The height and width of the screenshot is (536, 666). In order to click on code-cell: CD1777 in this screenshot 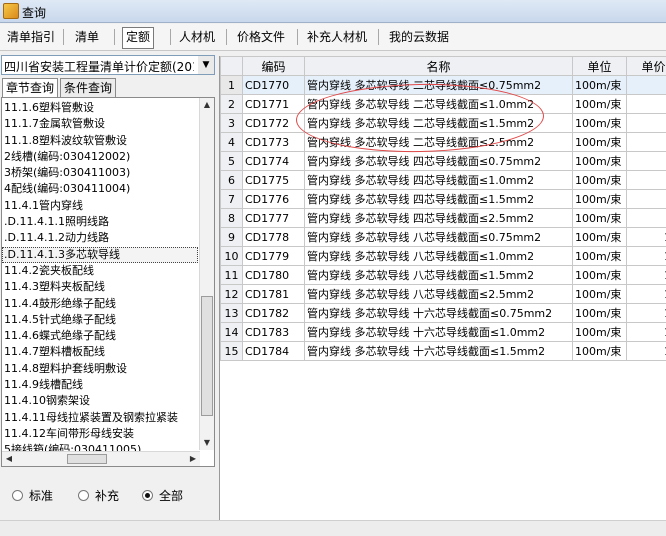, I will do `click(274, 218)`.